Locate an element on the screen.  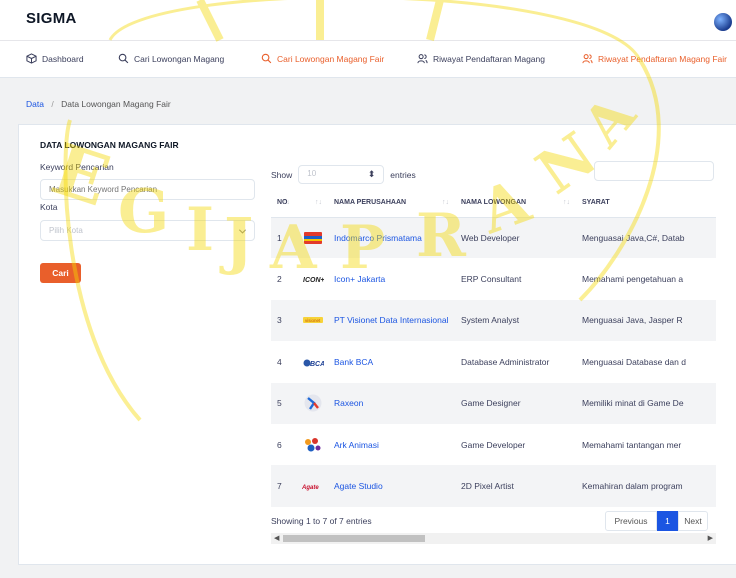
company-name-link: Ark Animasi is located at coordinates (391, 444).